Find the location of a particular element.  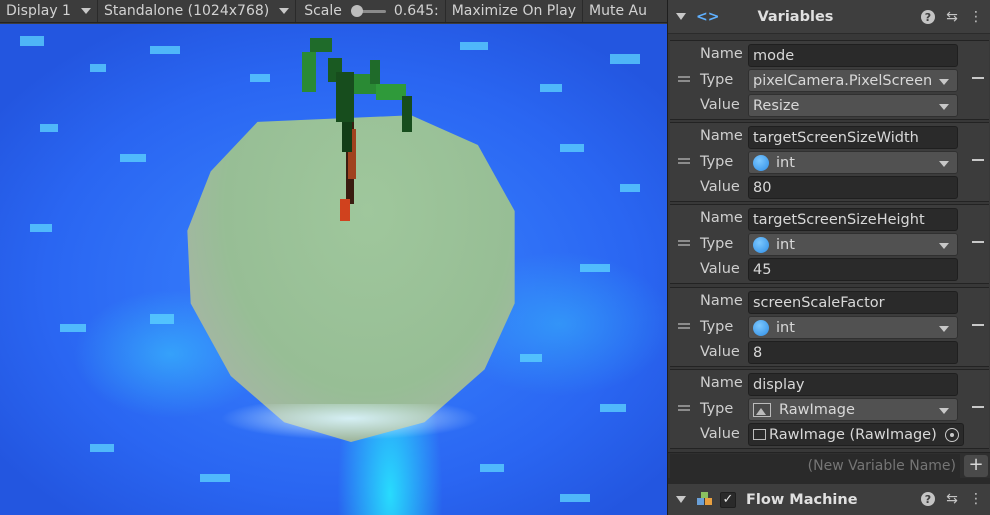

variable-type-dropdown: pixelCamera.PixelScreen is located at coordinates (853, 80).